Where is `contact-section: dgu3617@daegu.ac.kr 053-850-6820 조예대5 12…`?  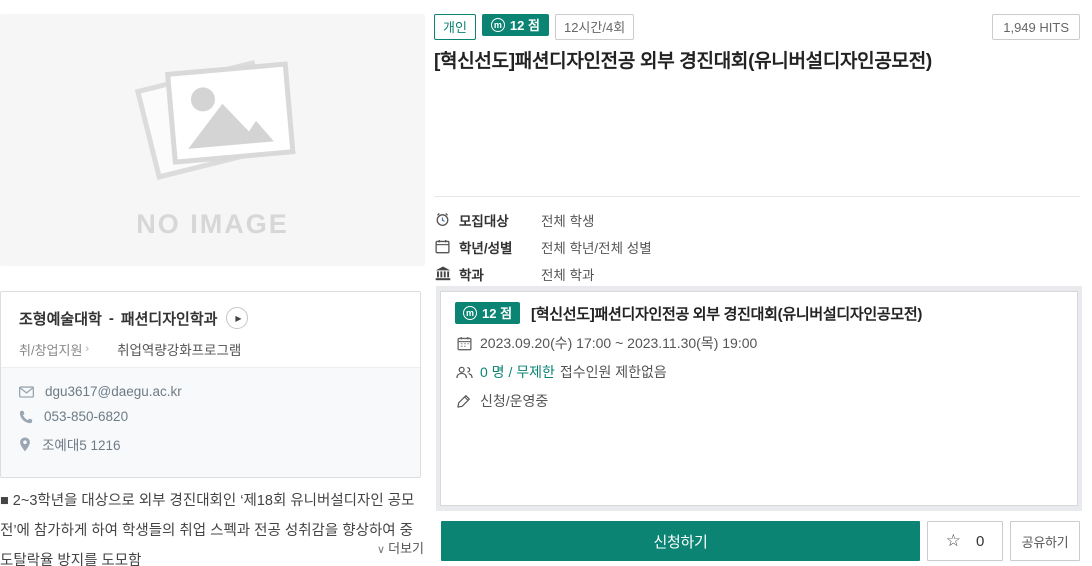 contact-section: dgu3617@daegu.ac.kr 053-850-6820 조예대5 12… is located at coordinates (210, 422).